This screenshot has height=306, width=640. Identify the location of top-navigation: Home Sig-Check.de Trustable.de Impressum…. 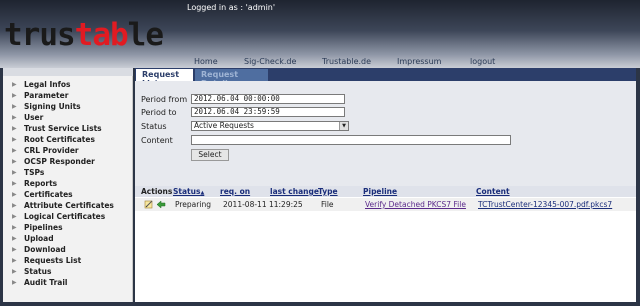
(320, 62).